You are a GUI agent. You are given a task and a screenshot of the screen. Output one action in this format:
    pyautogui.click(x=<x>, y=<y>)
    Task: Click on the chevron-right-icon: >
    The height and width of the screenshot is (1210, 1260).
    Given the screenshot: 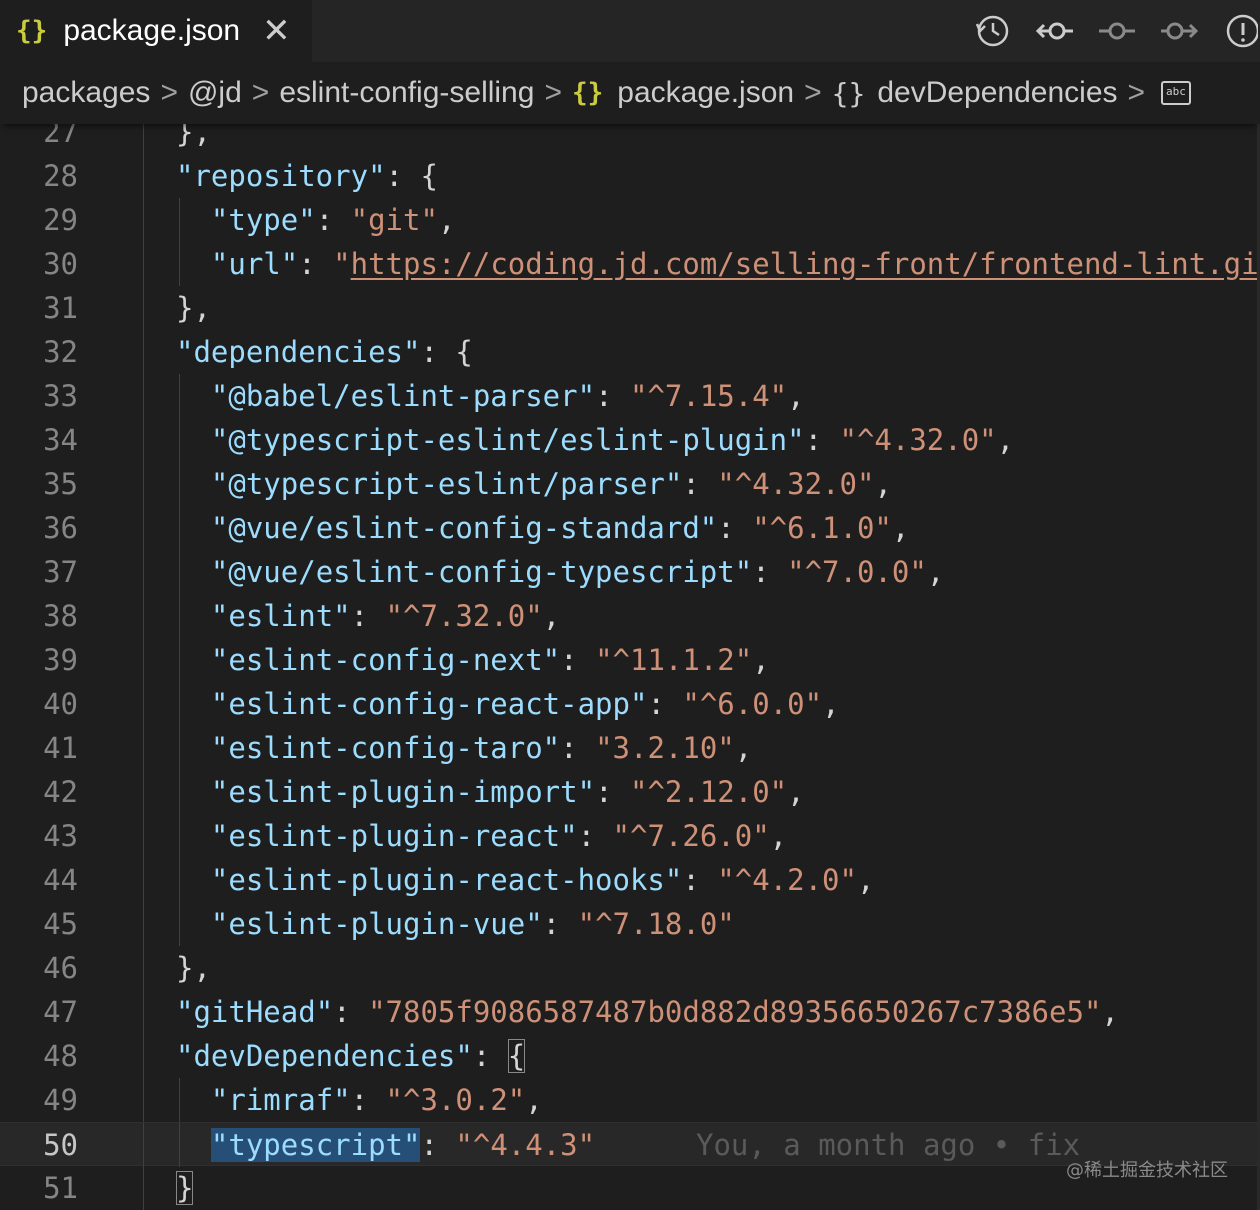 What is the action you would take?
    pyautogui.click(x=813, y=92)
    